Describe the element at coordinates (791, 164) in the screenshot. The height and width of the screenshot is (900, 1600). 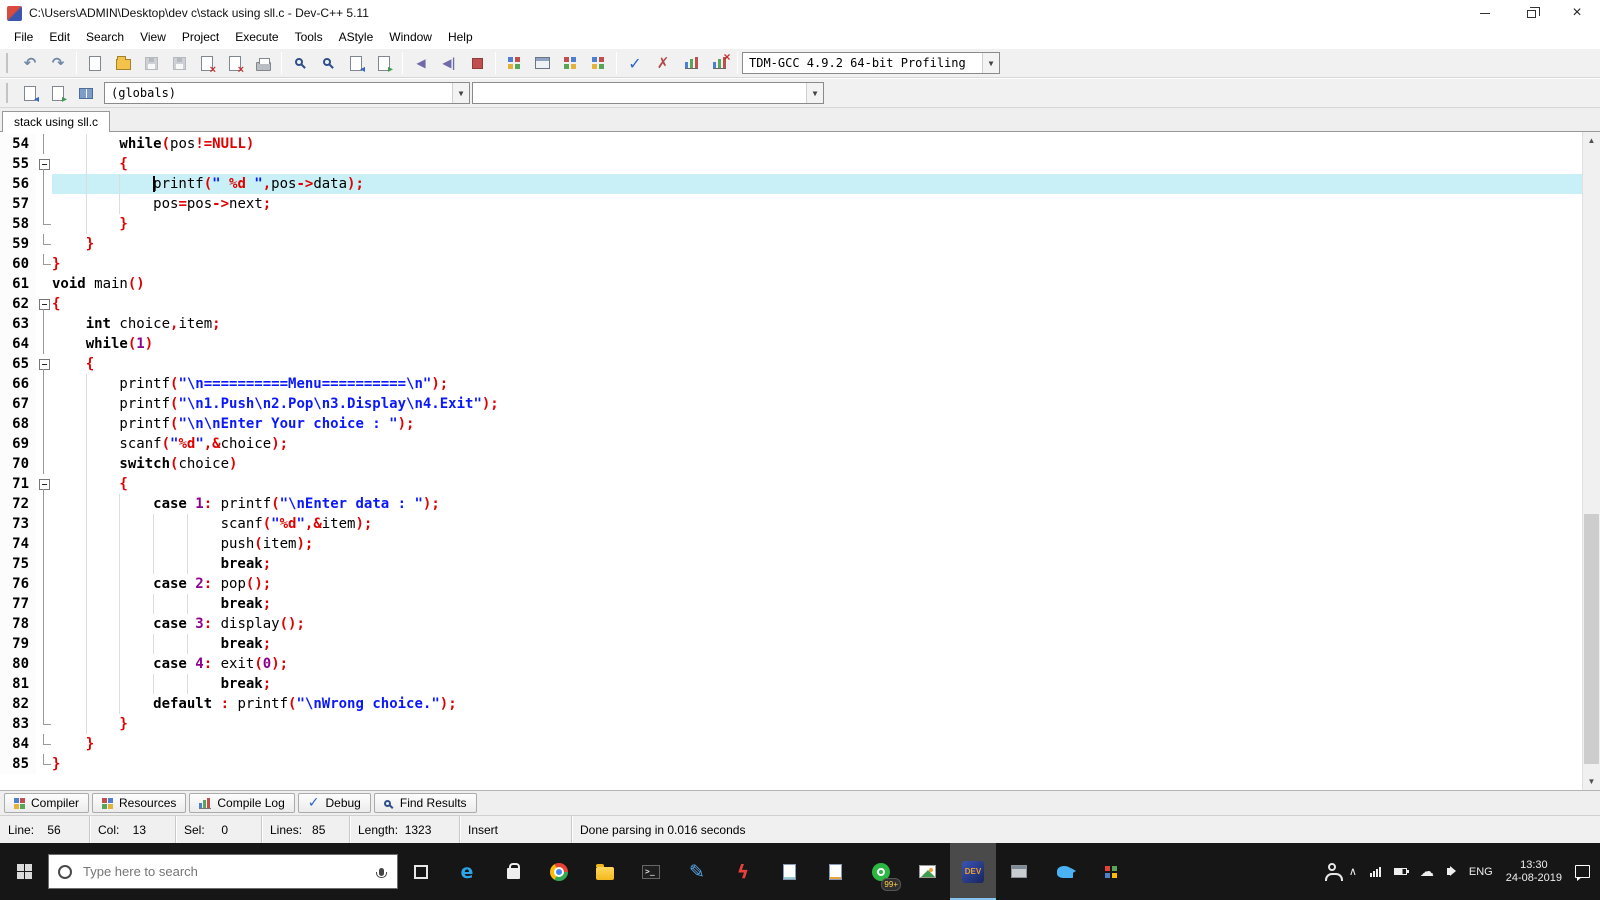
I see `code-line-55: 55 {` at that location.